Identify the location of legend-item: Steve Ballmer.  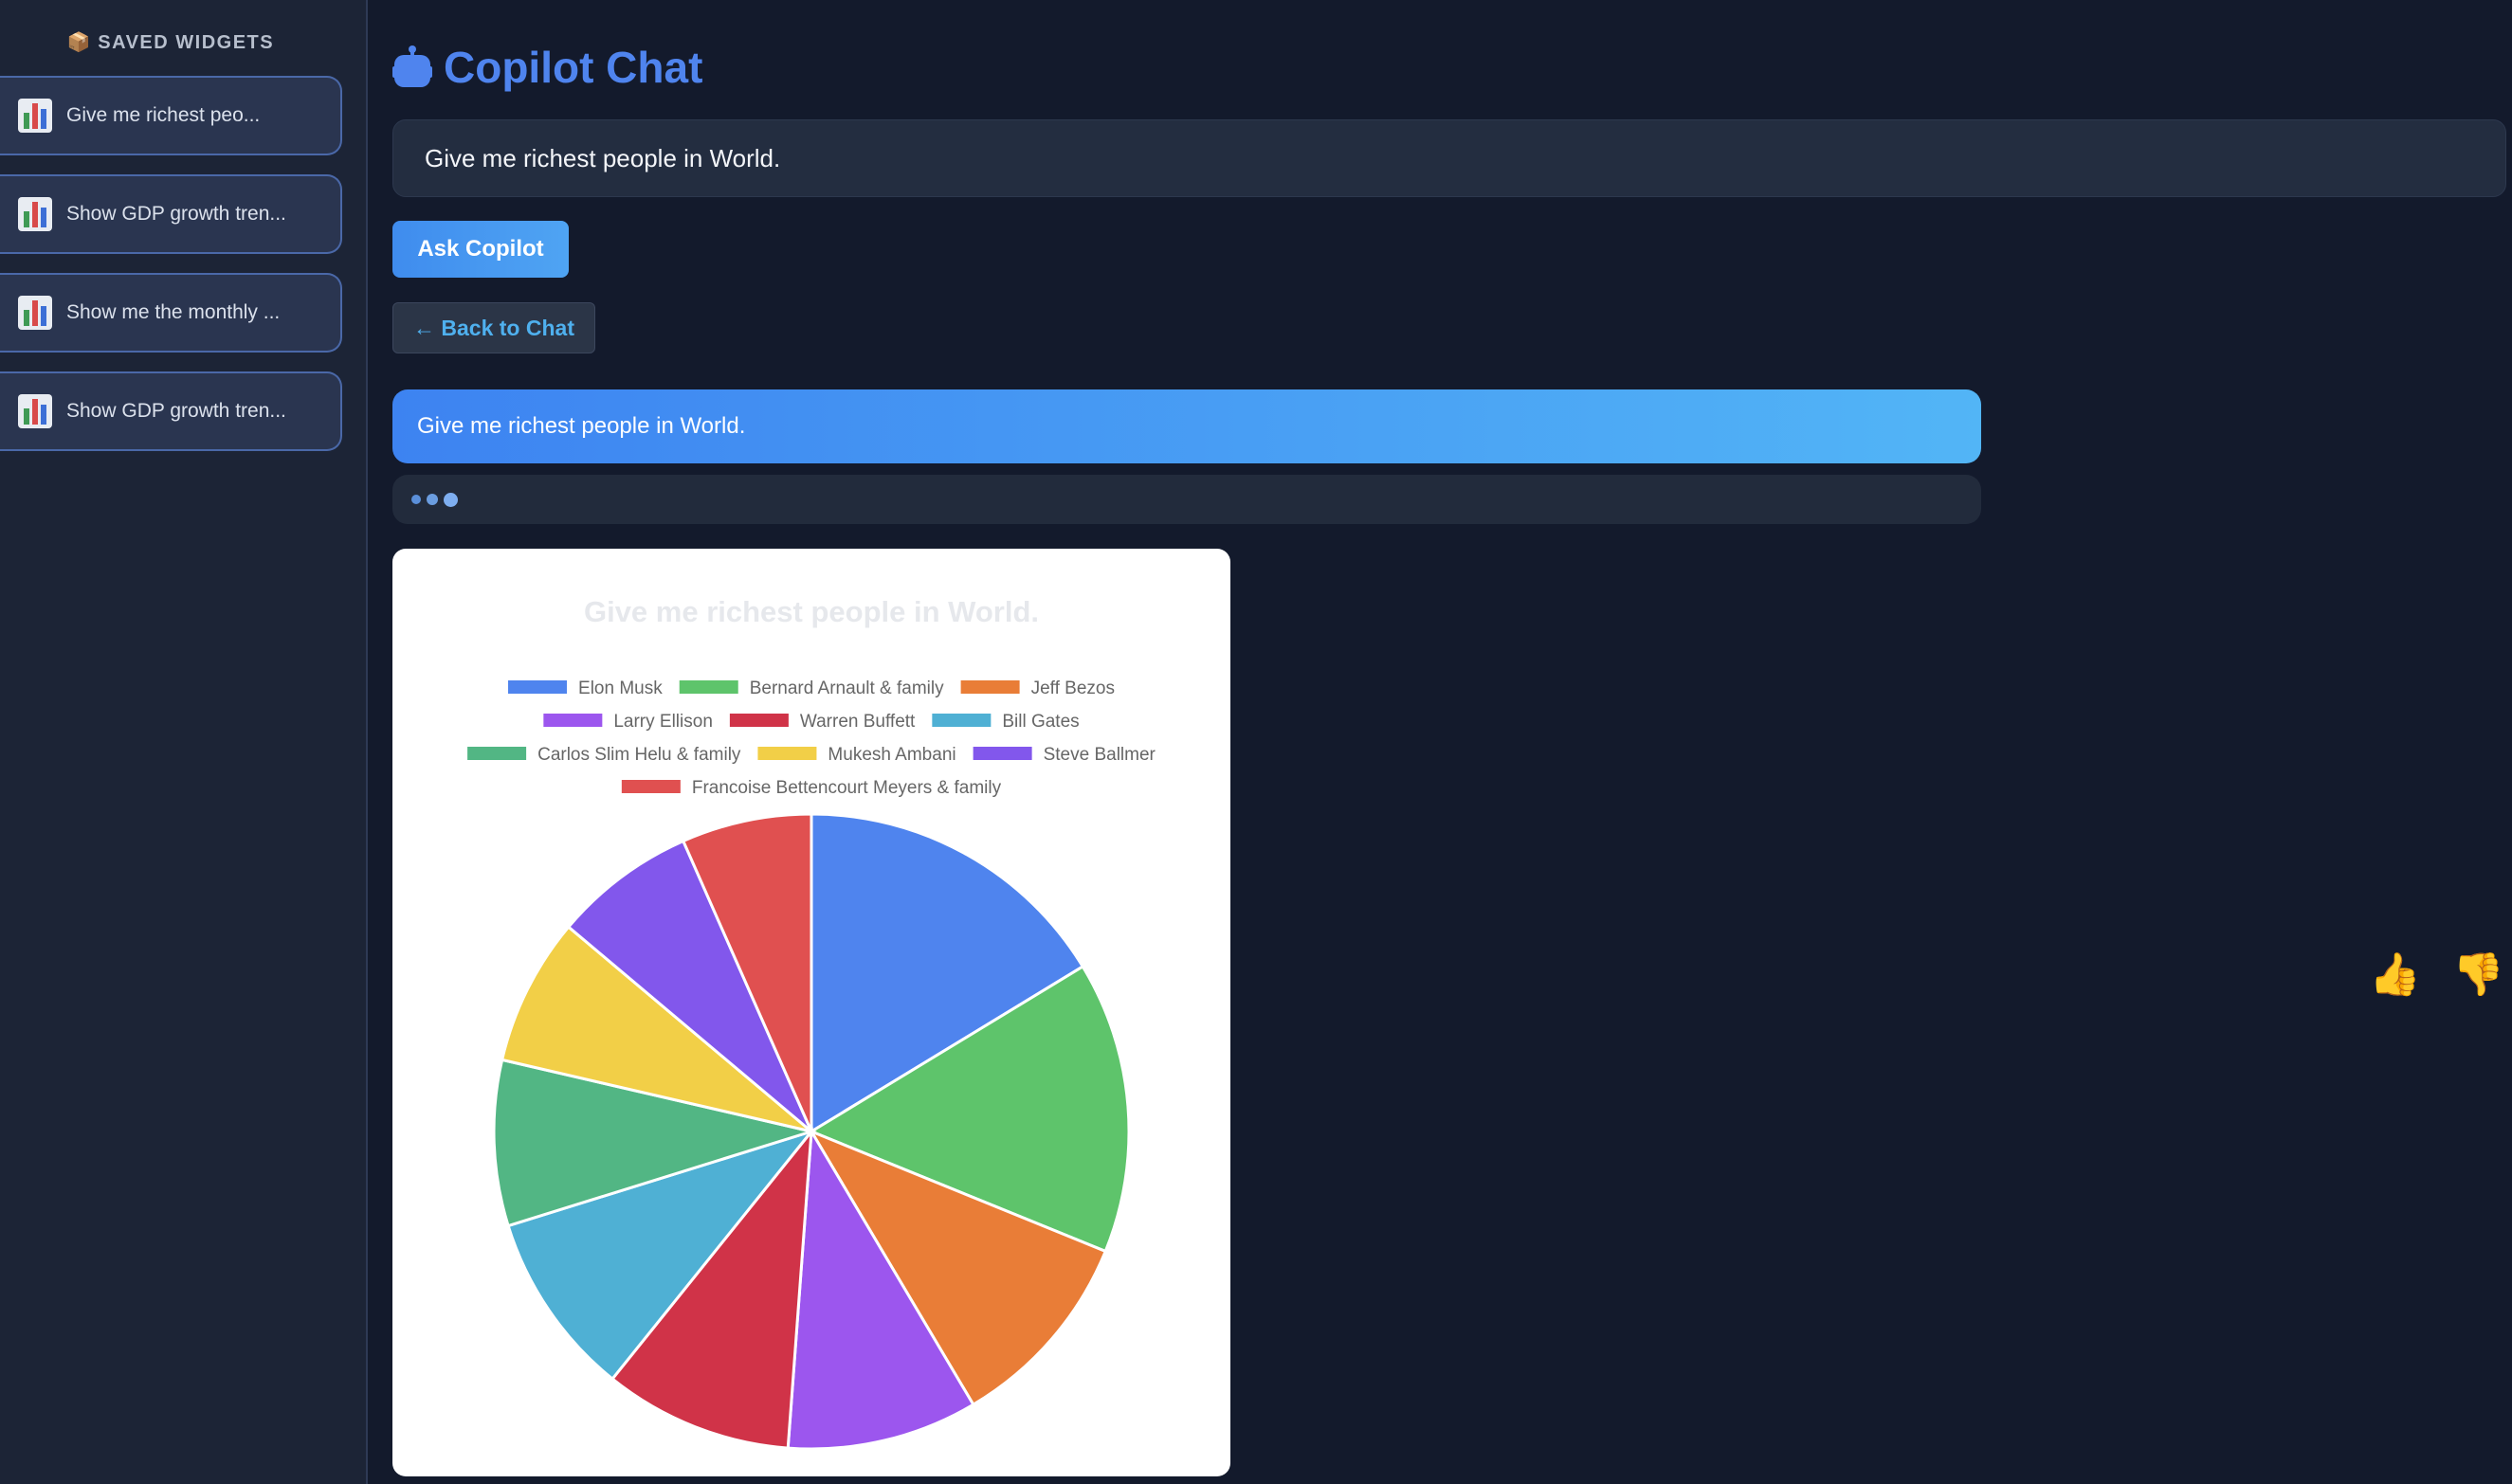
(1064, 755).